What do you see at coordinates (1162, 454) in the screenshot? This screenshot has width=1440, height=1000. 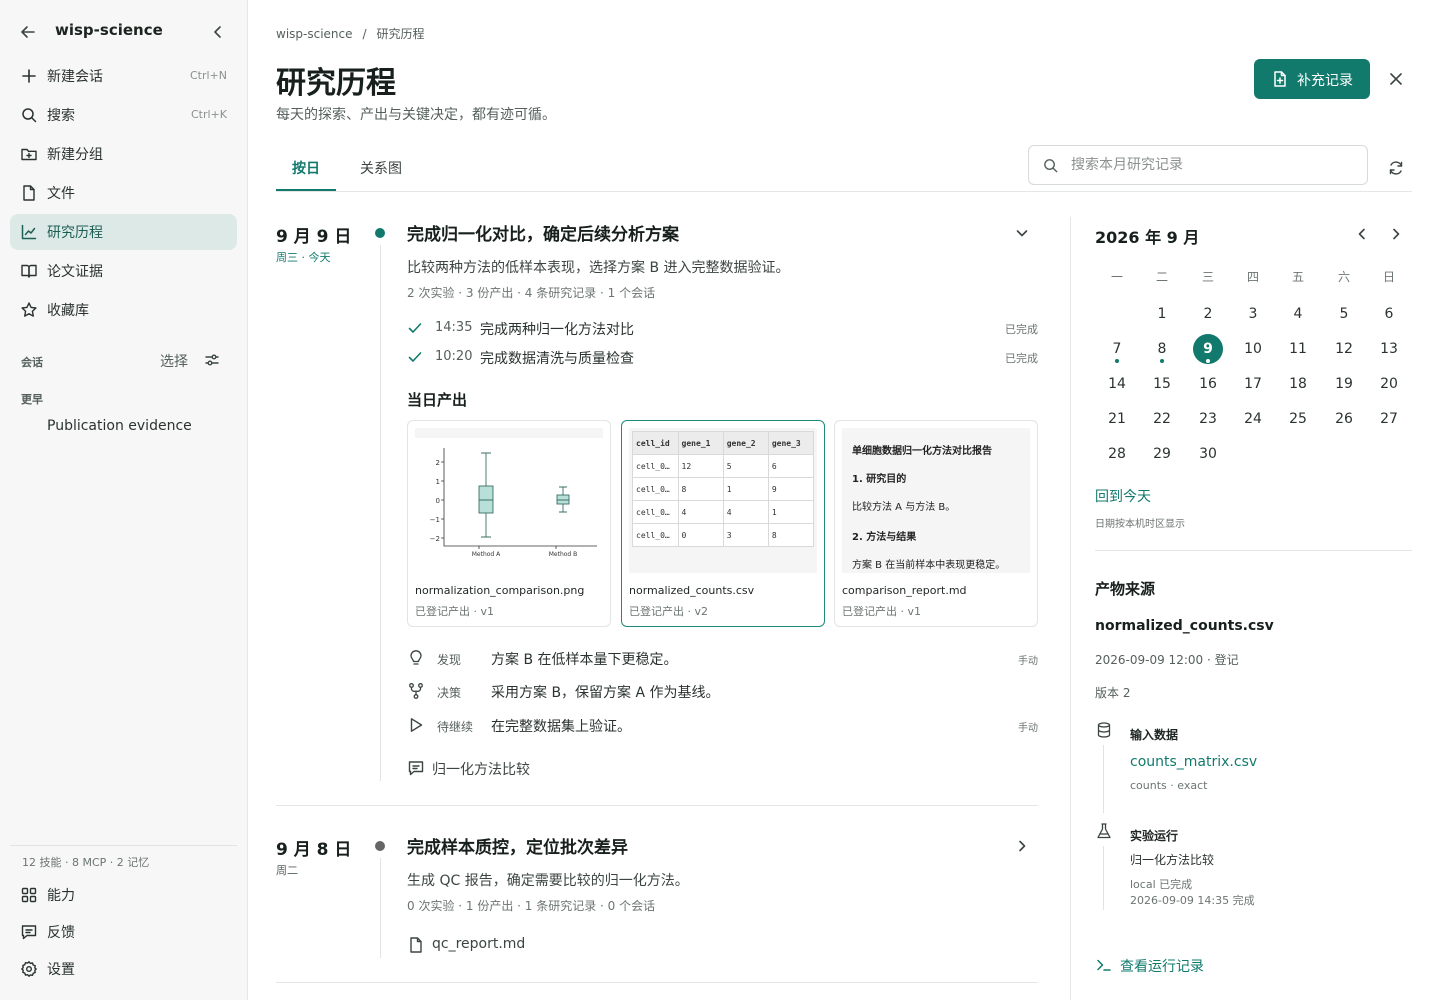 I see `calendar-day: 29` at bounding box center [1162, 454].